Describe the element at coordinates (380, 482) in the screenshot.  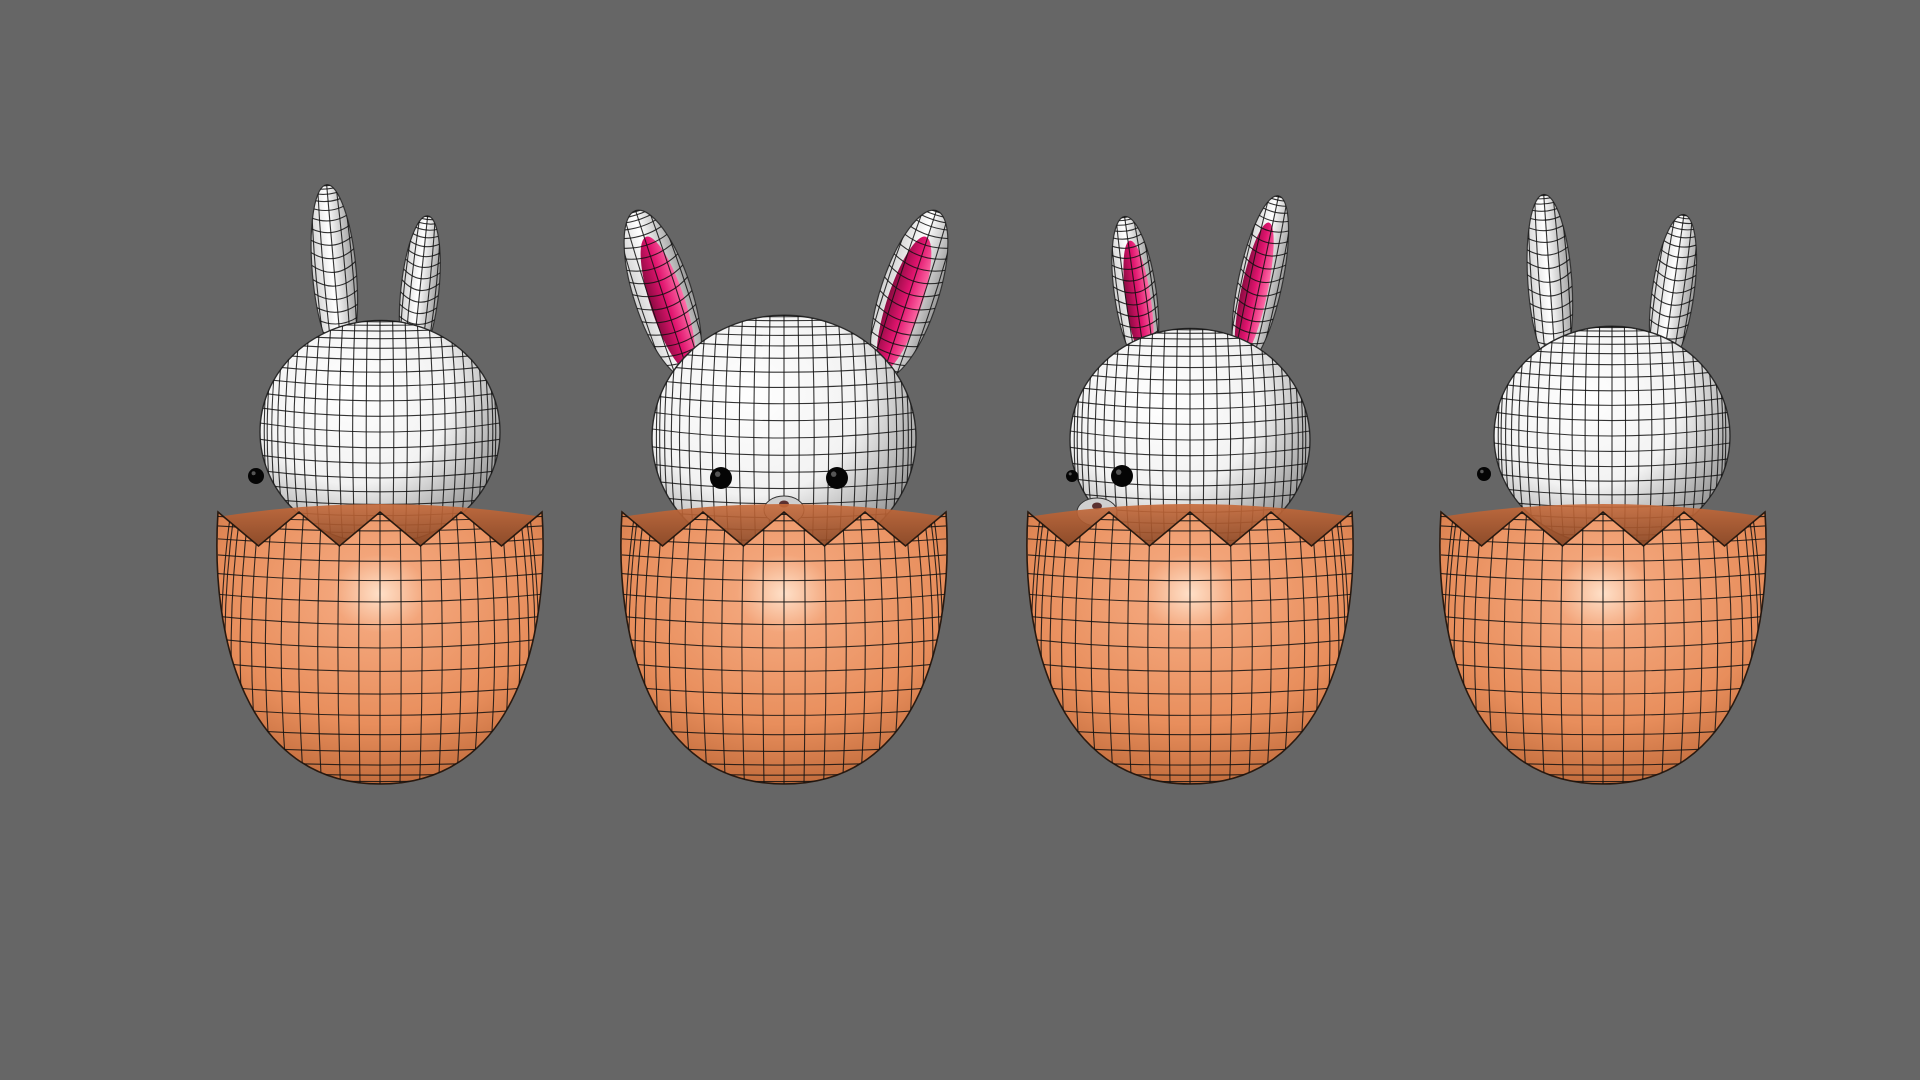
I see `bunny-in-egg-back-left-view` at that location.